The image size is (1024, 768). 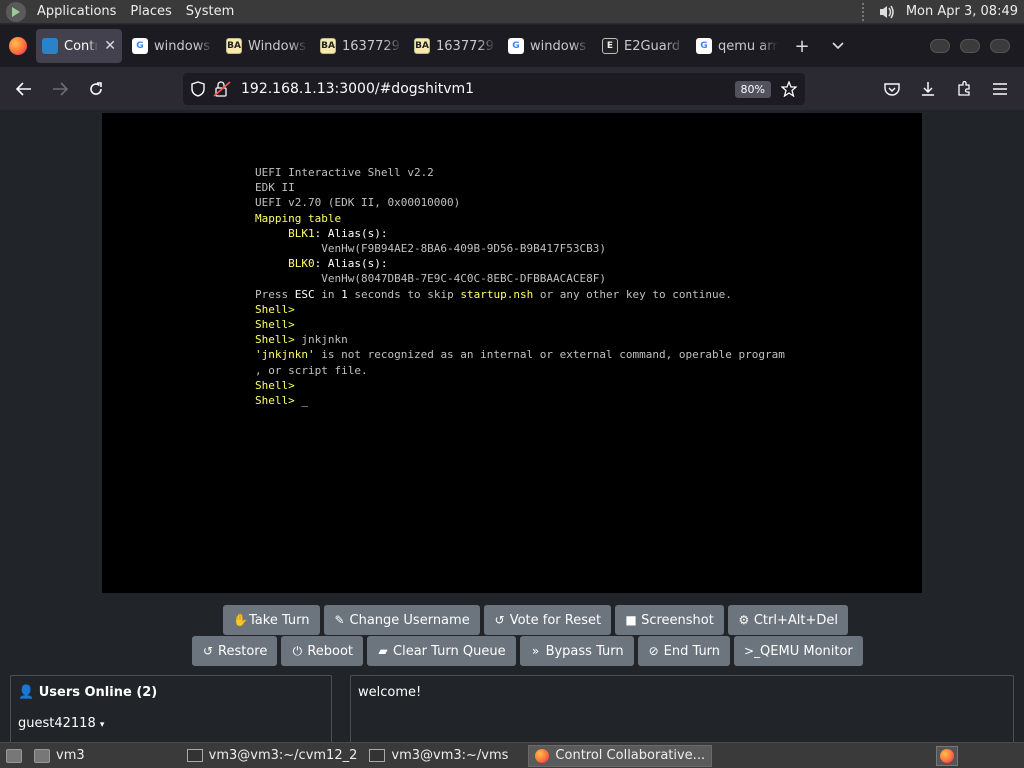 I want to click on clear-turn-queue-button: ▰ Clear Turn Queue, so click(x=441, y=651).